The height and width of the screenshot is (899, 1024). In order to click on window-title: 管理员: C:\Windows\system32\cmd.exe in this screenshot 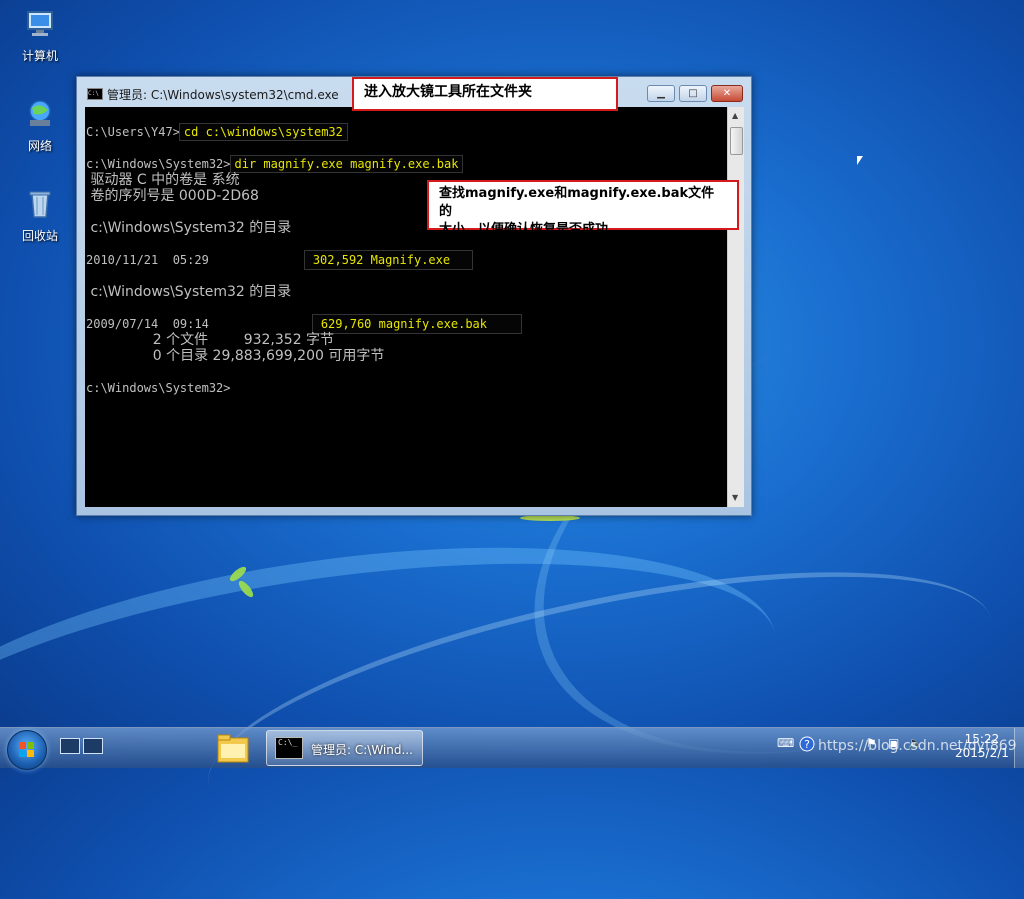, I will do `click(223, 95)`.